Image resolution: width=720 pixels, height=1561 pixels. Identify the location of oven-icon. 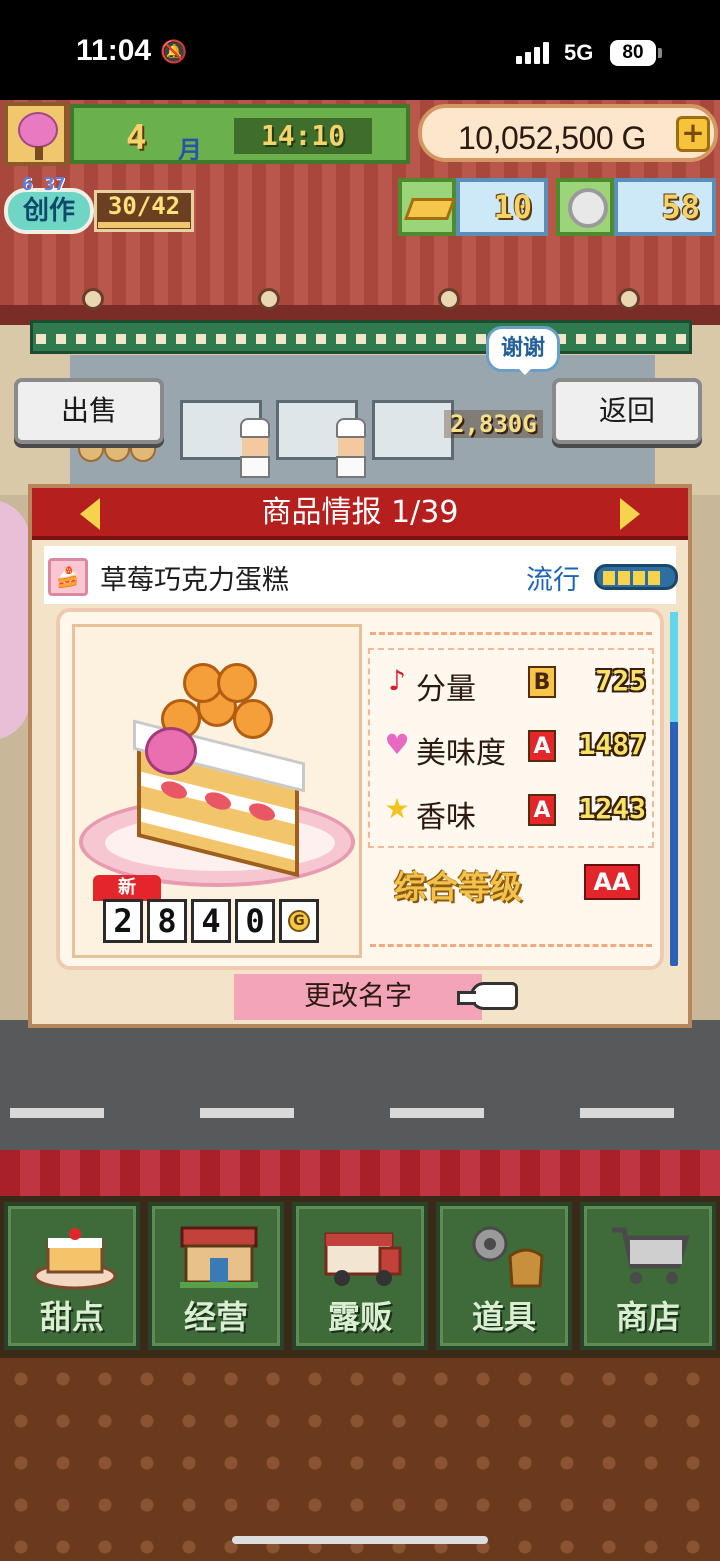
(413, 430).